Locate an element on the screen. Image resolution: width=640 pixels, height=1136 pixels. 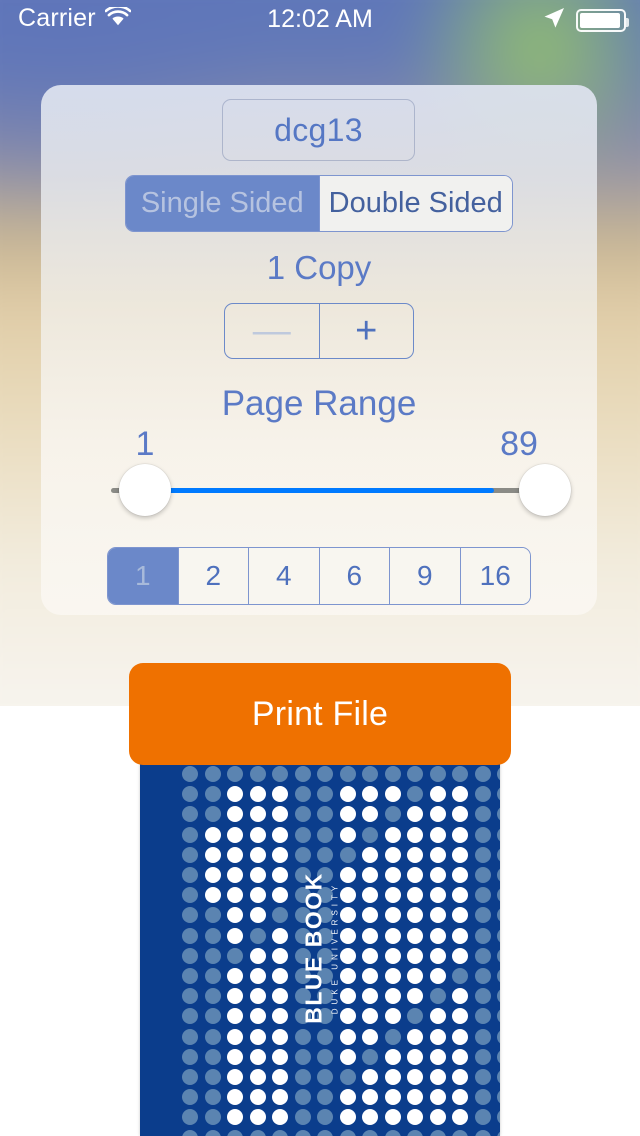
slider-handle-end is located at coordinates (545, 490).